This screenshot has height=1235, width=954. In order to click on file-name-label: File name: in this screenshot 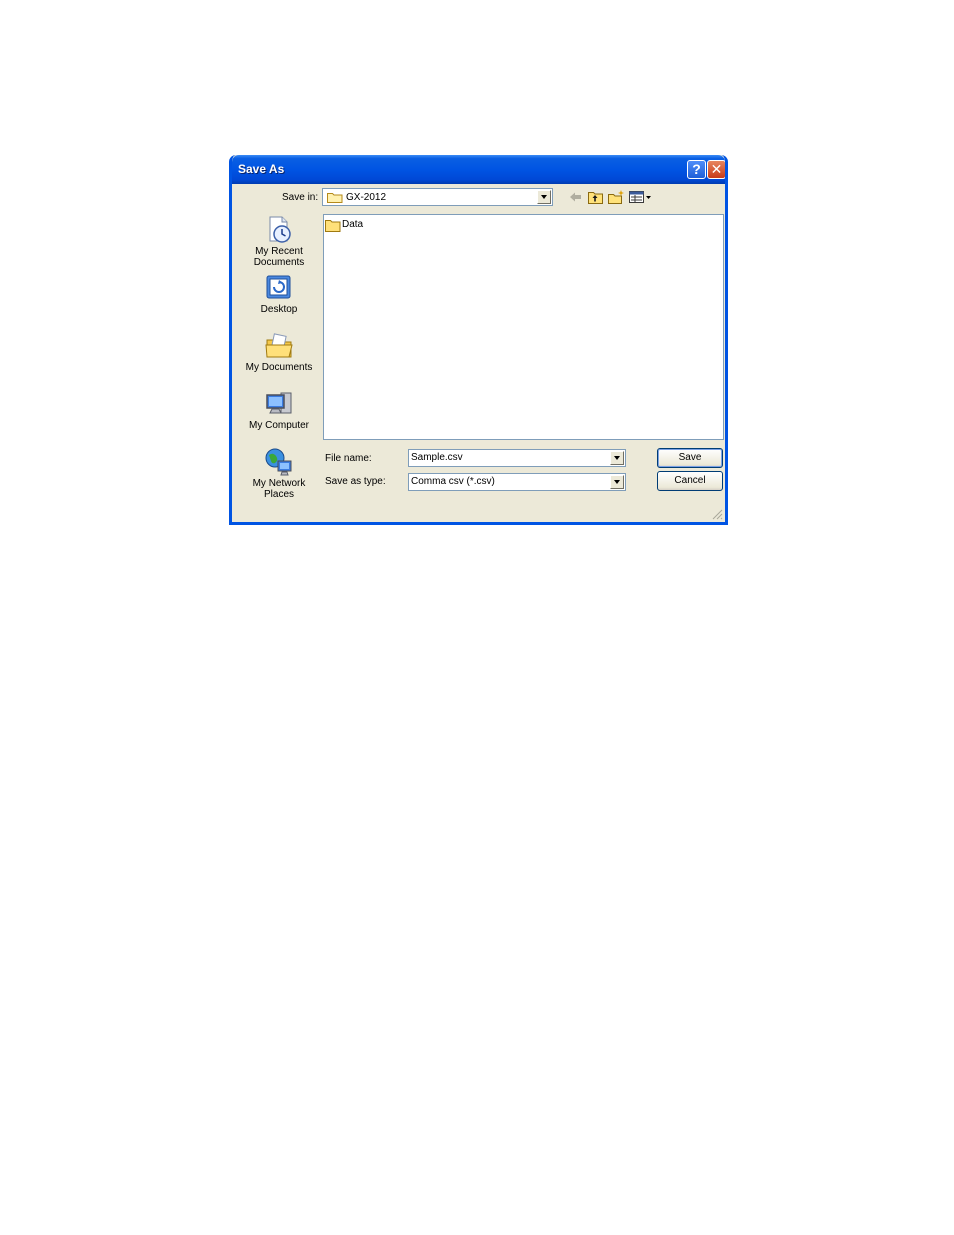, I will do `click(348, 458)`.